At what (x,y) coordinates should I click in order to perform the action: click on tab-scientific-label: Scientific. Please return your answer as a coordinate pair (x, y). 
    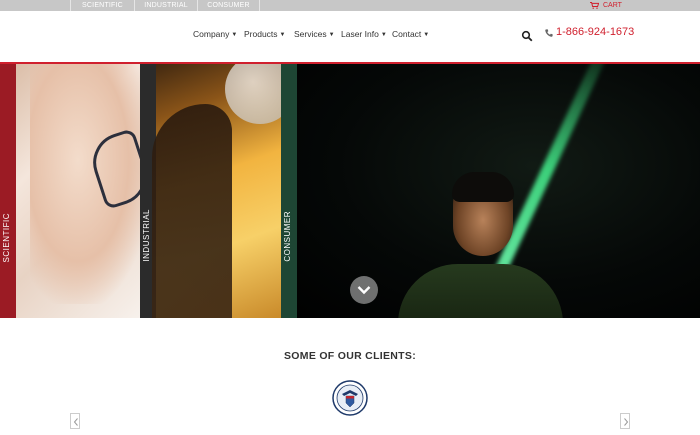
    Looking at the image, I should click on (6, 237).